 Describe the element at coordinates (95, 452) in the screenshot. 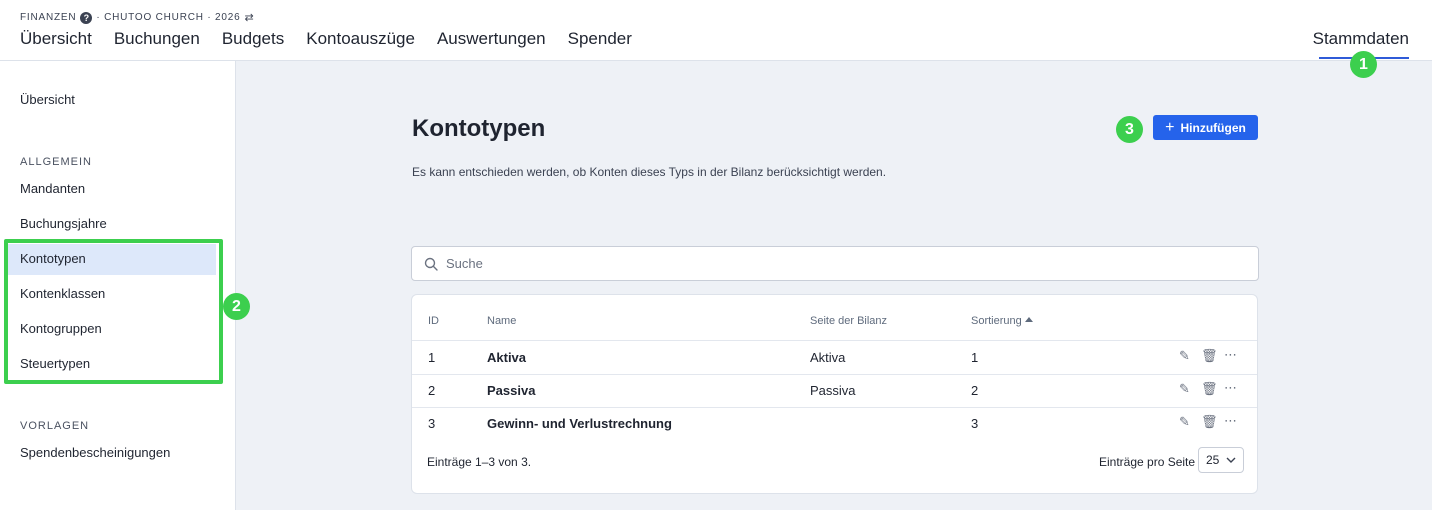

I see `sidebar-item-spendenbescheinigungen: Spendenbescheinigungen` at that location.